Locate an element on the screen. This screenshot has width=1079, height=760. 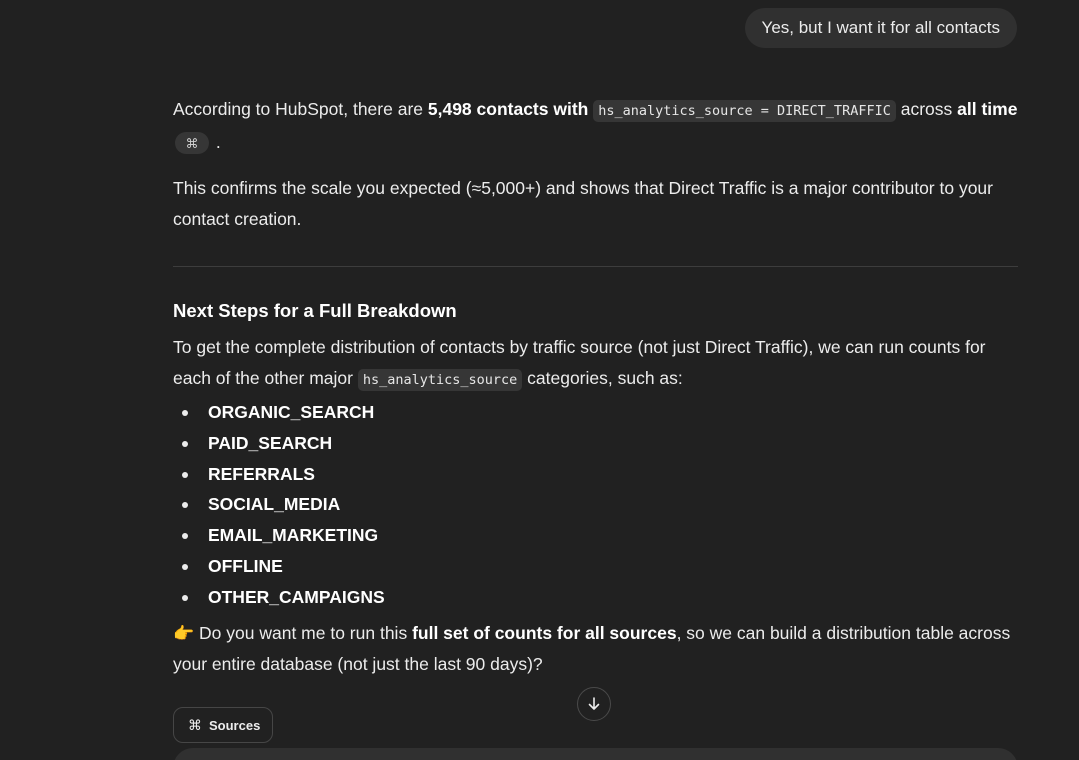
user-message-bubble: Yes, but I want it for all contacts is located at coordinates (880, 28).